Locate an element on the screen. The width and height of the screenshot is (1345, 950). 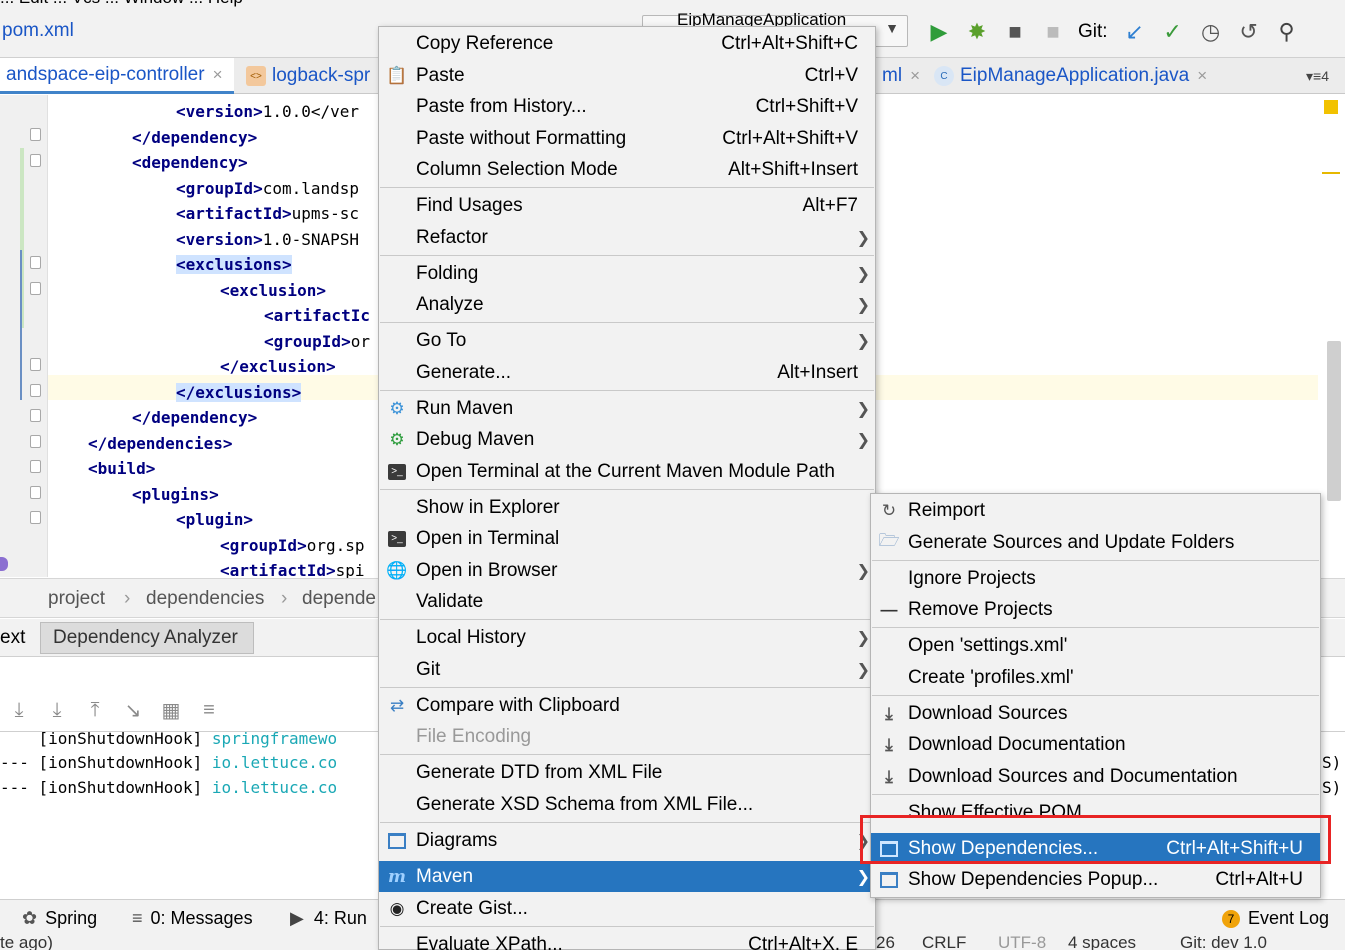
menu-item-run-maven: ⚙ Run Maven ❯ is located at coordinates (627, 408).